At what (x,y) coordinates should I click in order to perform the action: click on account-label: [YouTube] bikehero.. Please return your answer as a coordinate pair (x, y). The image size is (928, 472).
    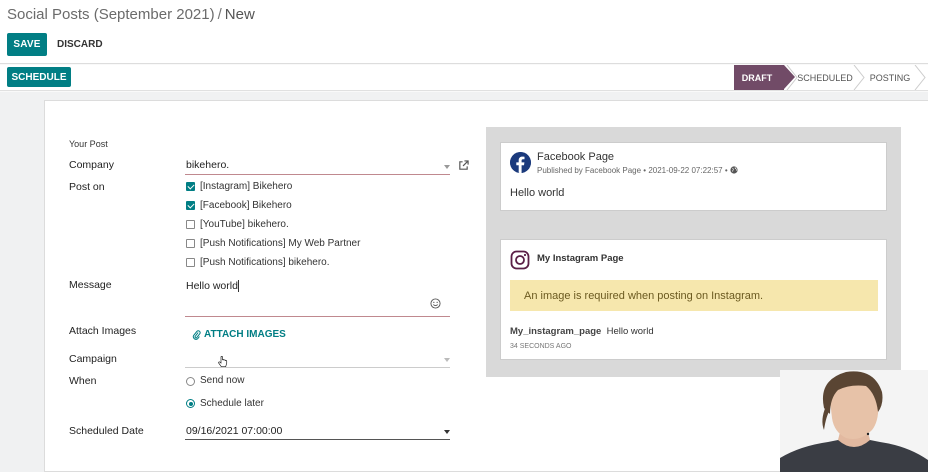
    Looking at the image, I should click on (244, 224).